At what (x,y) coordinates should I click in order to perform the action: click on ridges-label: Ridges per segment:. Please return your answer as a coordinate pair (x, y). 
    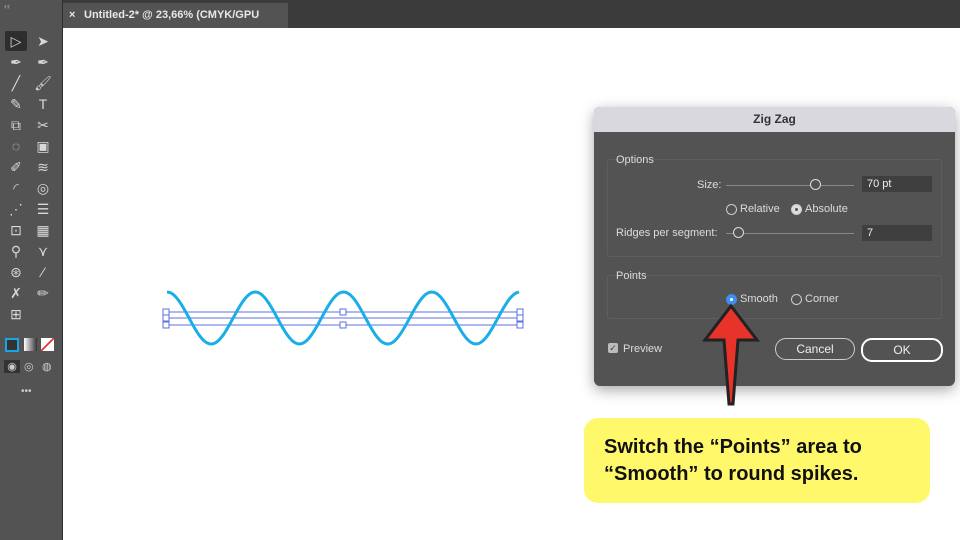
    Looking at the image, I should click on (667, 233).